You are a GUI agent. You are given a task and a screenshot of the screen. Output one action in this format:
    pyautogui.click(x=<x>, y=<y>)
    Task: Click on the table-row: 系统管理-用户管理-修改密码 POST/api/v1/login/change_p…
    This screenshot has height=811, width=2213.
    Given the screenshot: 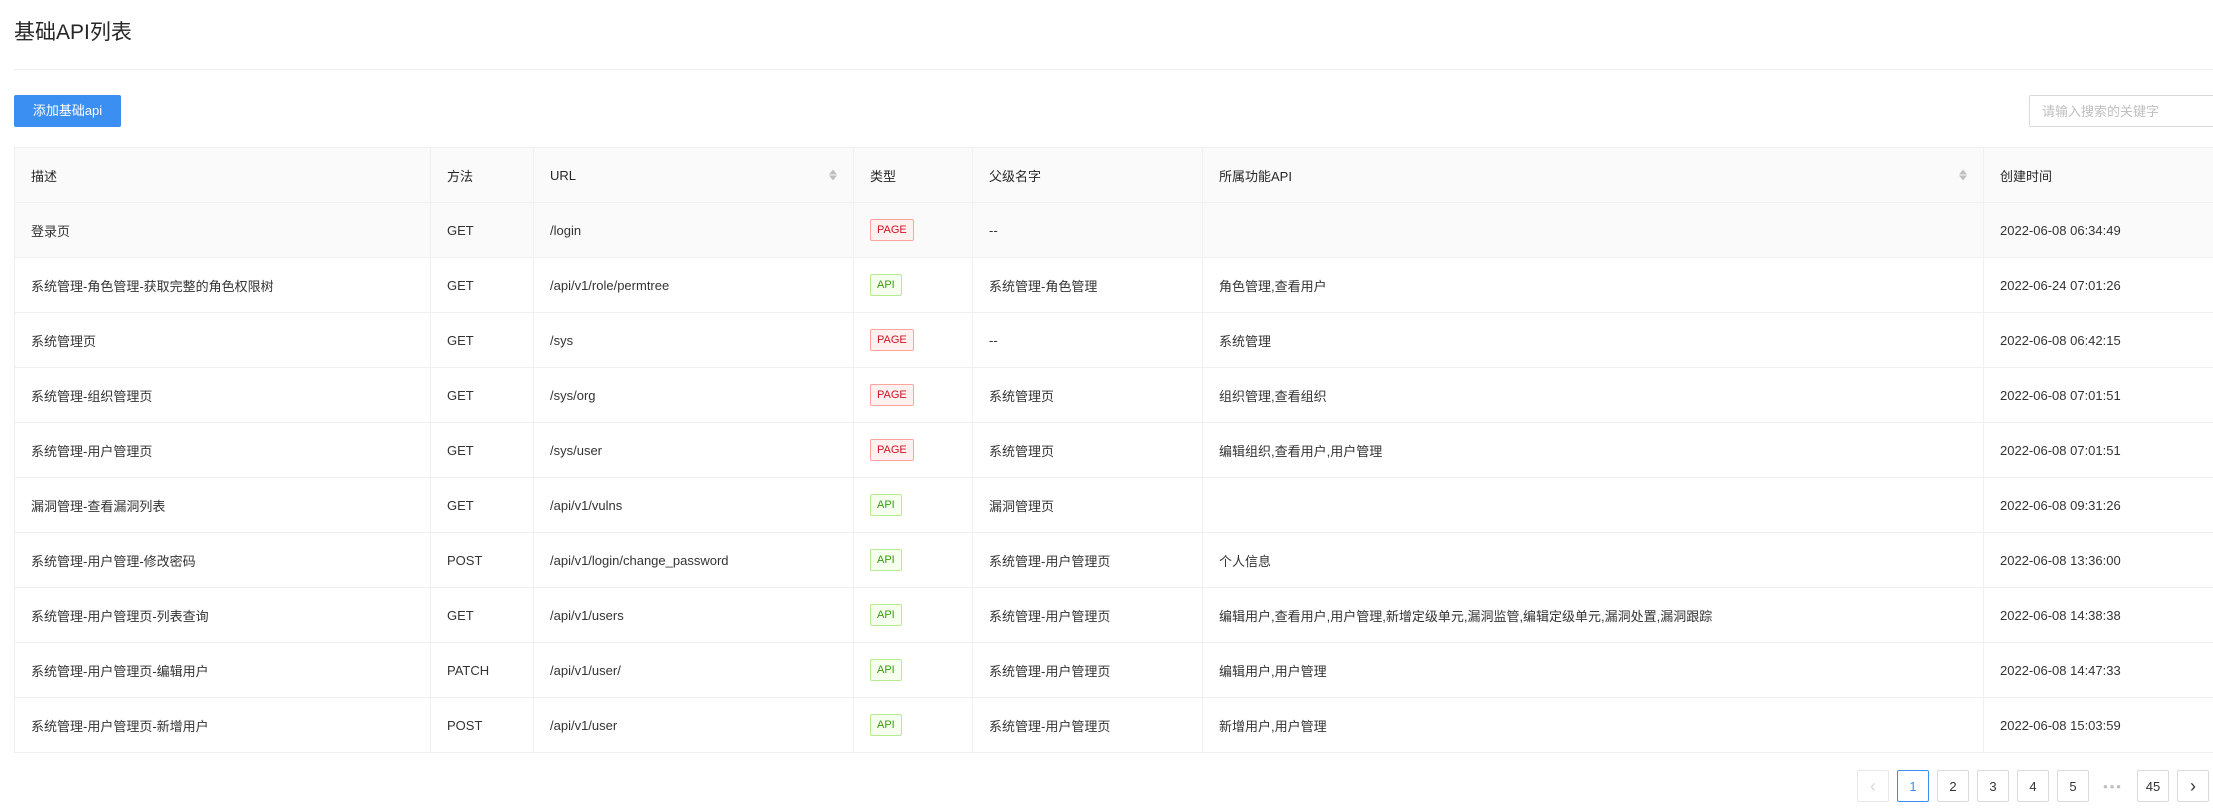 What is the action you would take?
    pyautogui.click(x=1113, y=560)
    